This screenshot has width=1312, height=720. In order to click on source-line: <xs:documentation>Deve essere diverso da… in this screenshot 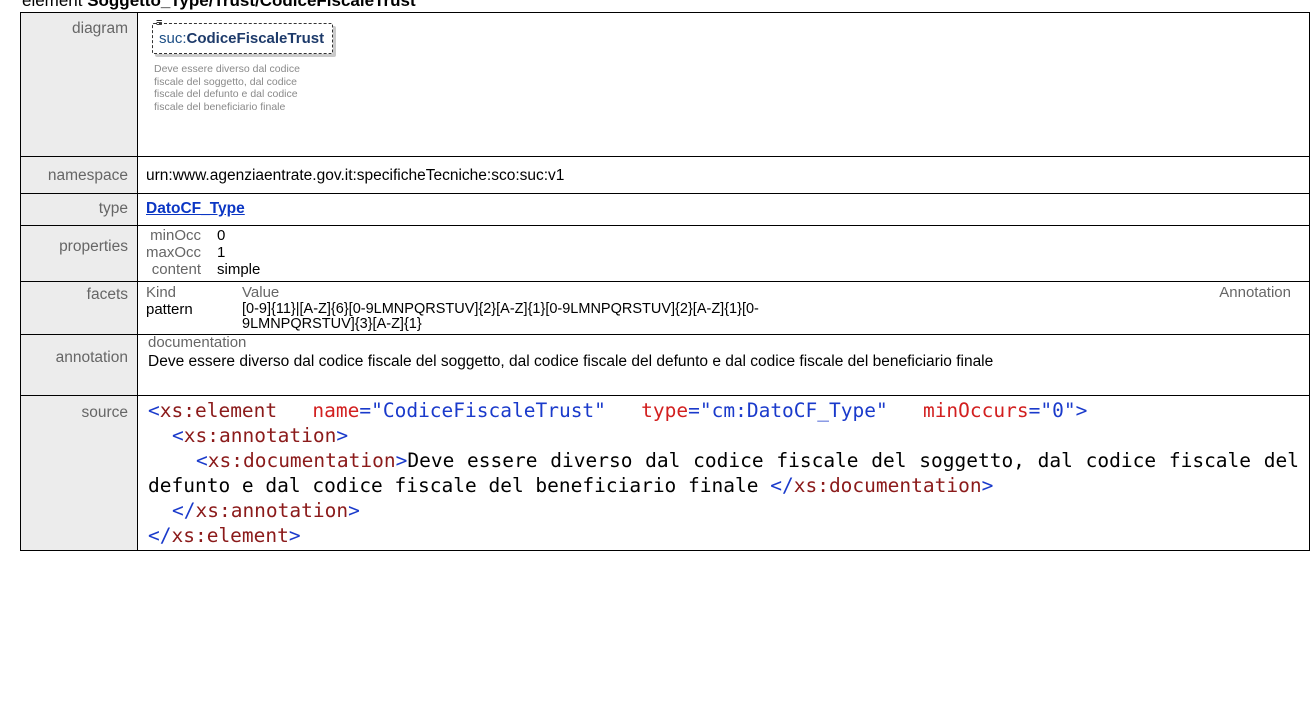, I will do `click(723, 473)`.